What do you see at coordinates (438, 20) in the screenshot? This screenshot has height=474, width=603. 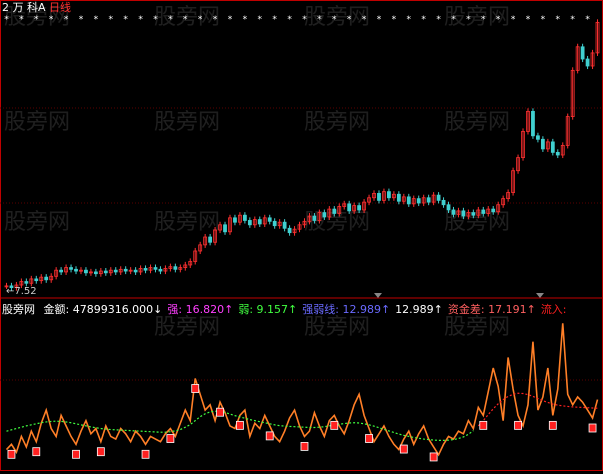 I see `star-87: *` at bounding box center [438, 20].